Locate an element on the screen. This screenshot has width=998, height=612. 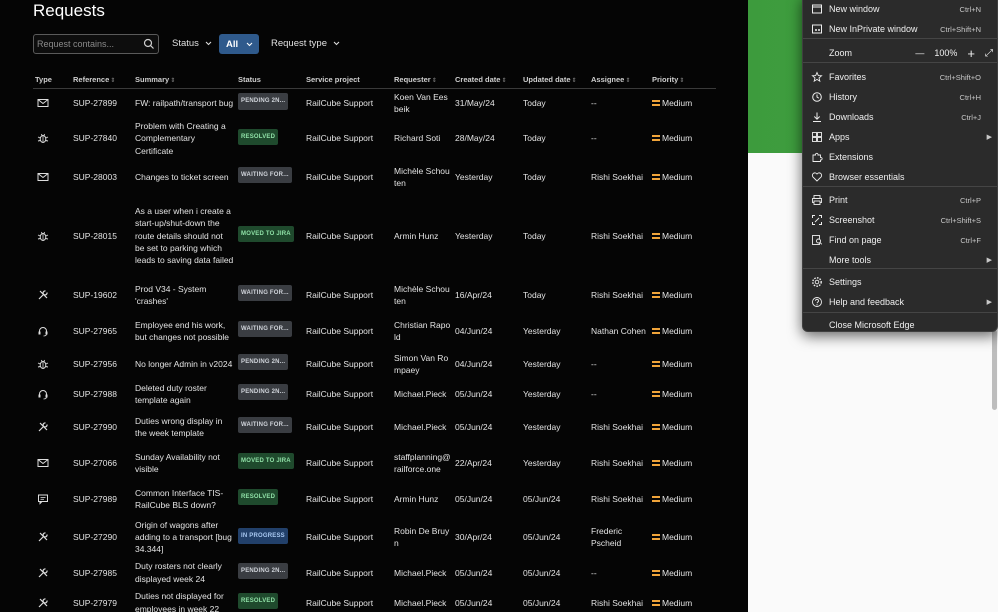
reference-link: SUP-27979 is located at coordinates (102, 600).